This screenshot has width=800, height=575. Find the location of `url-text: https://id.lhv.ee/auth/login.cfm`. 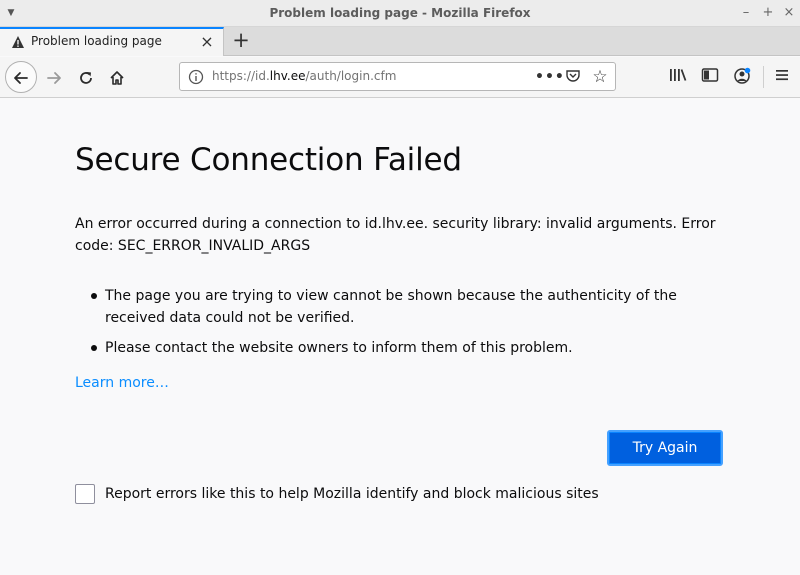

url-text: https://id.lhv.ee/auth/login.cfm is located at coordinates (304, 76).